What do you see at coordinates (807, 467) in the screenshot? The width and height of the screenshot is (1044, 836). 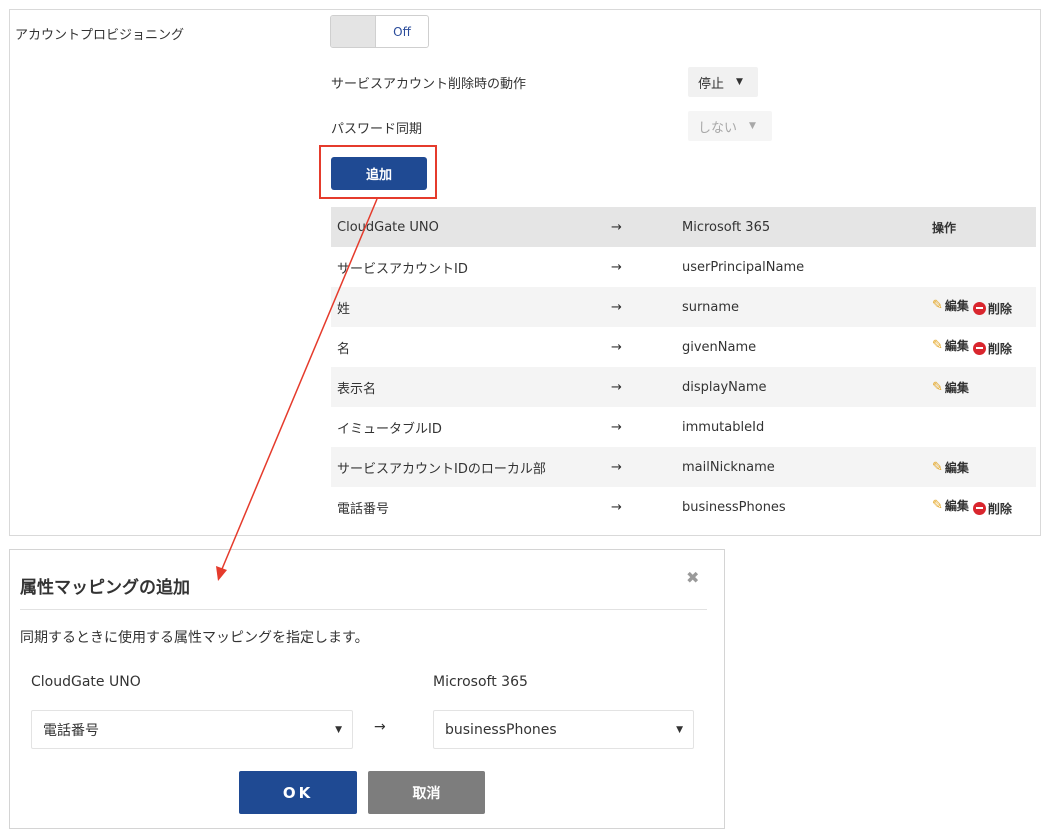 I see `row-target: mailNickname` at bounding box center [807, 467].